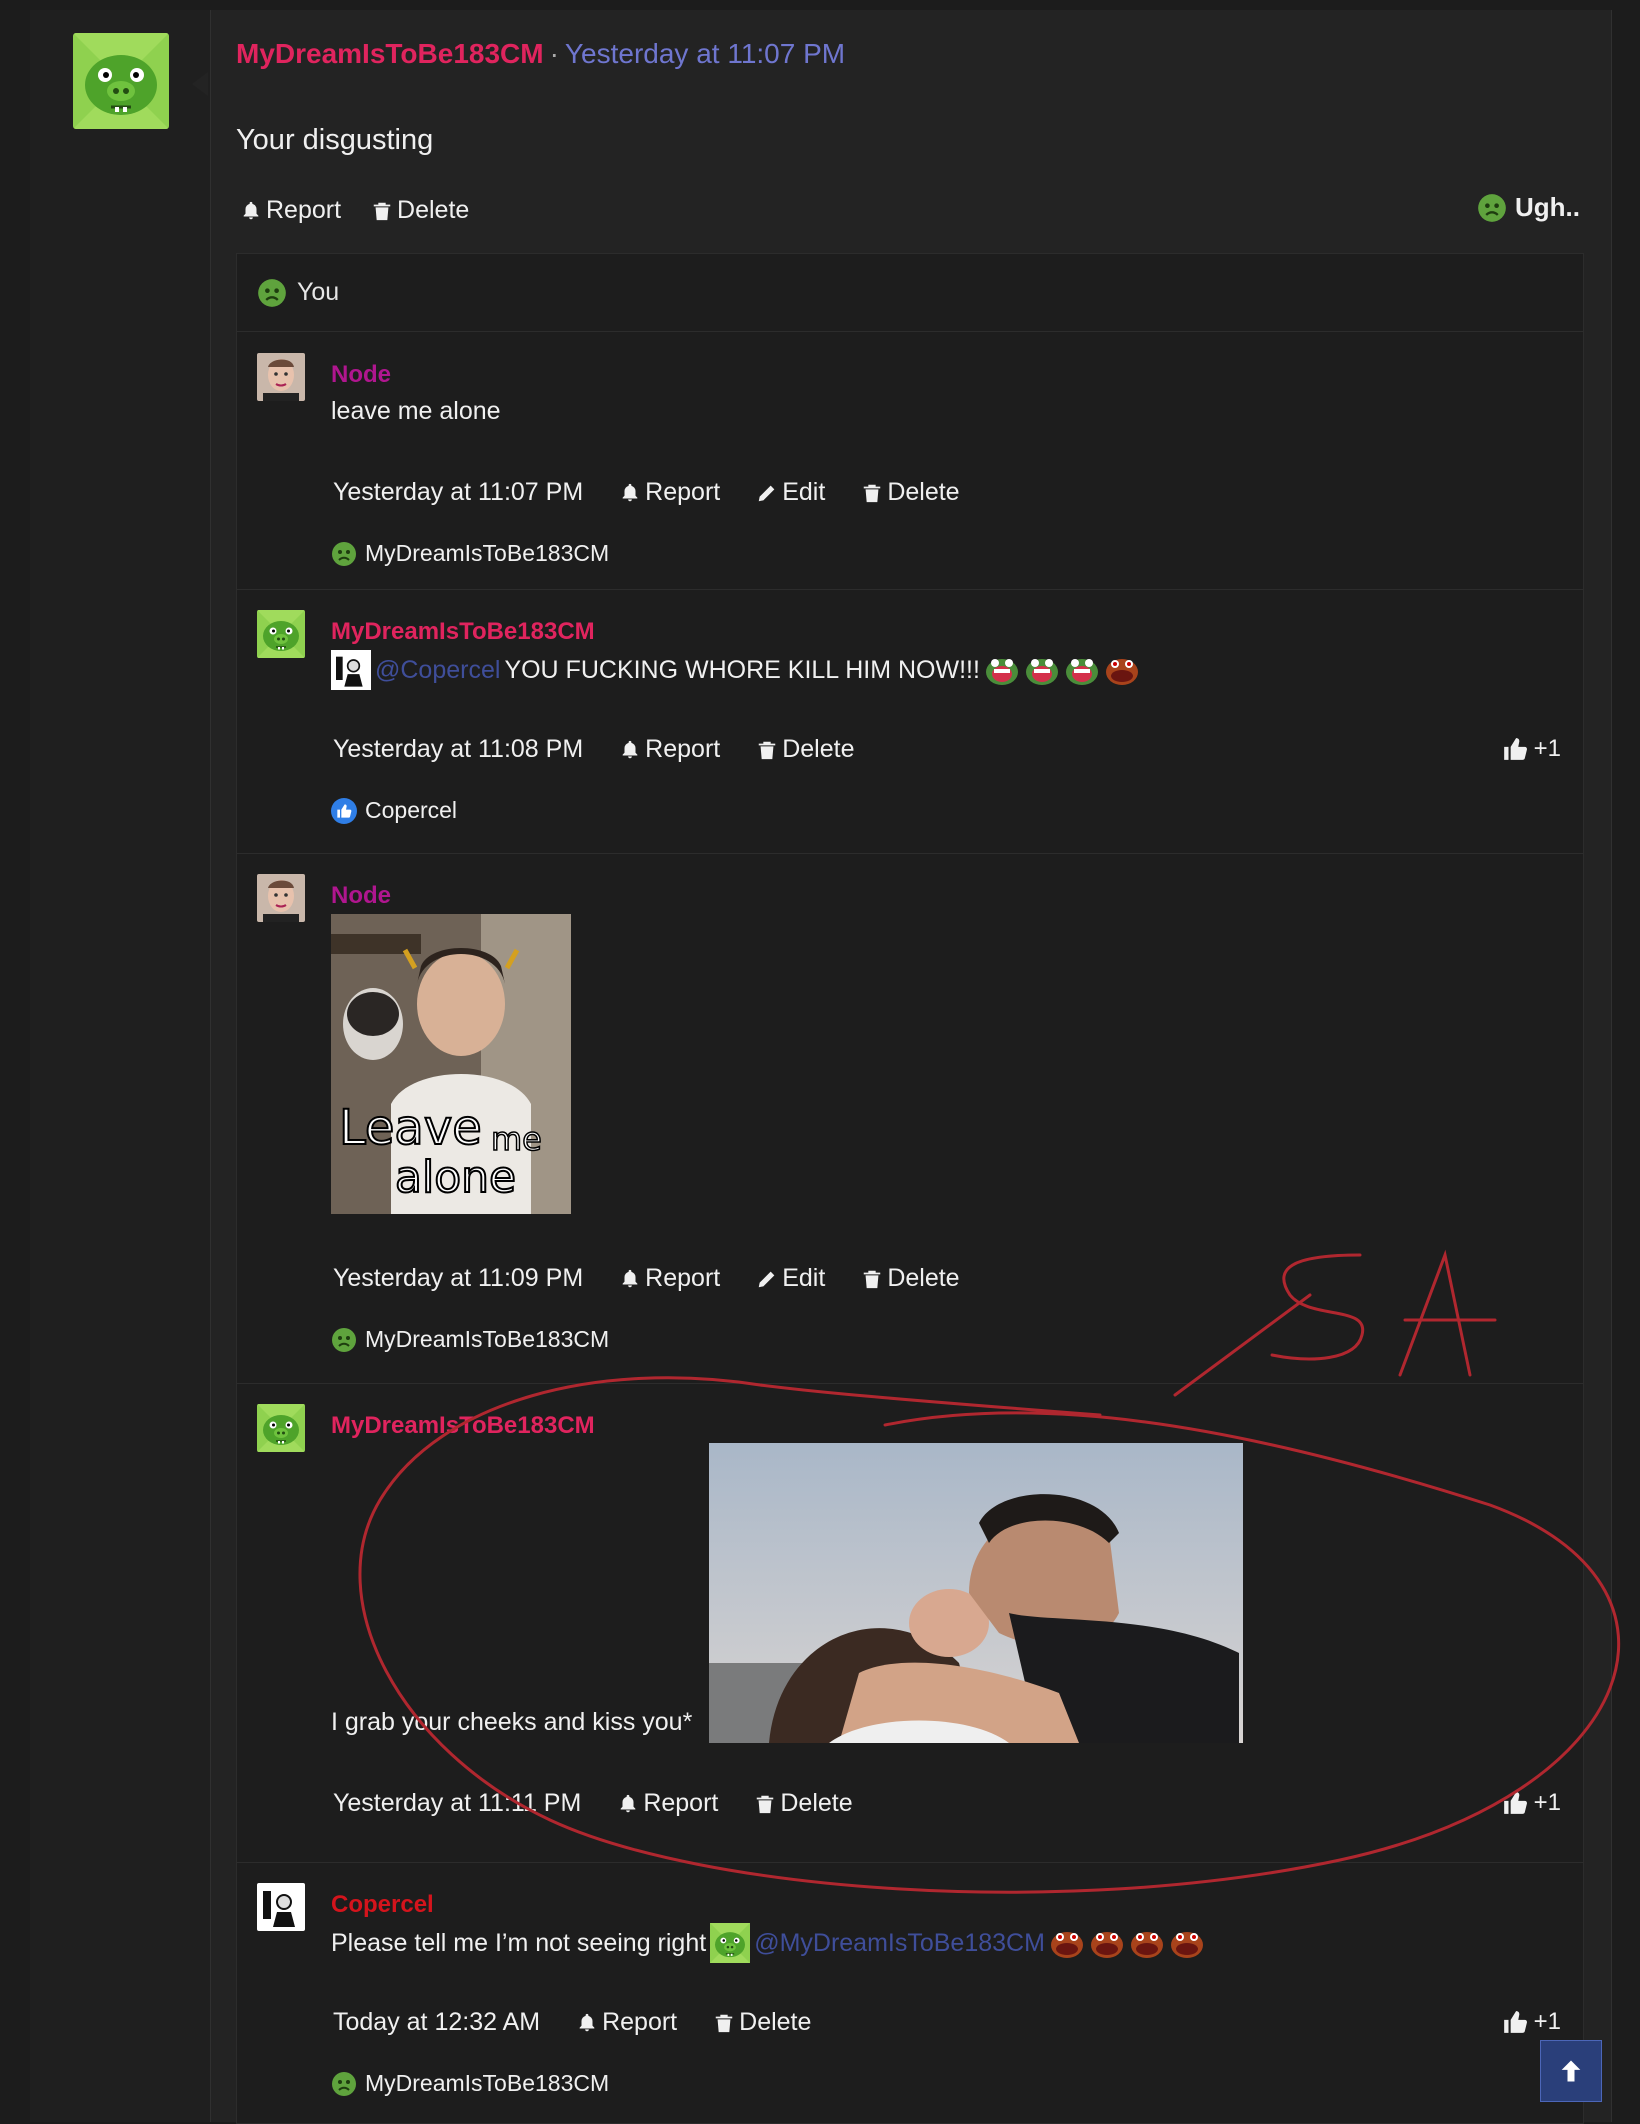  What do you see at coordinates (436, 2022) in the screenshot?
I see `comment-time: Today at 12:32 AM` at bounding box center [436, 2022].